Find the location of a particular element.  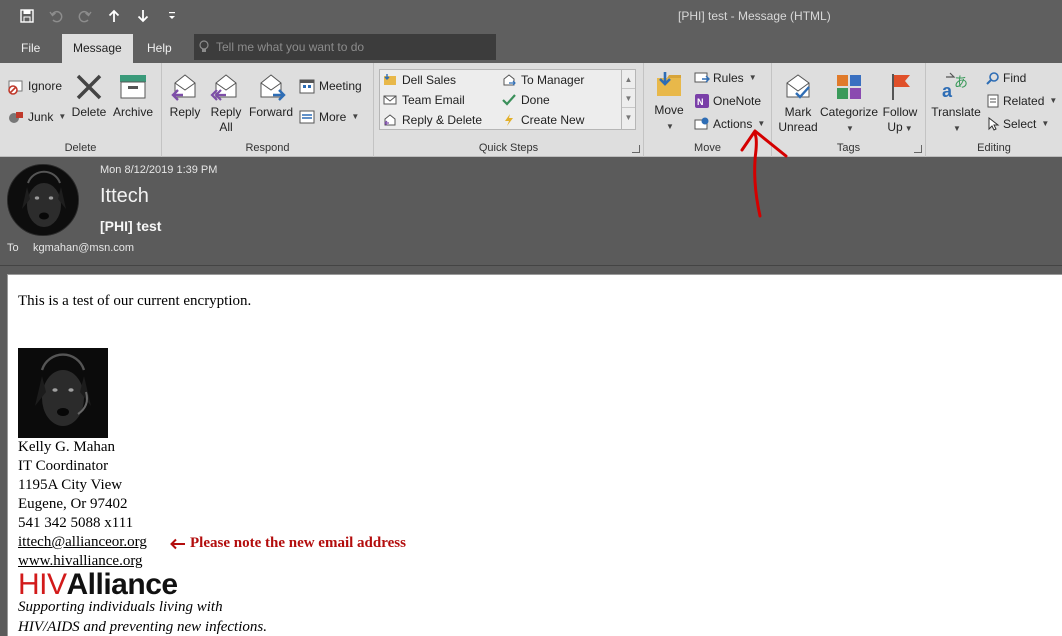

window-title: [PHI] test - Message (HTML) is located at coordinates (754, 16).